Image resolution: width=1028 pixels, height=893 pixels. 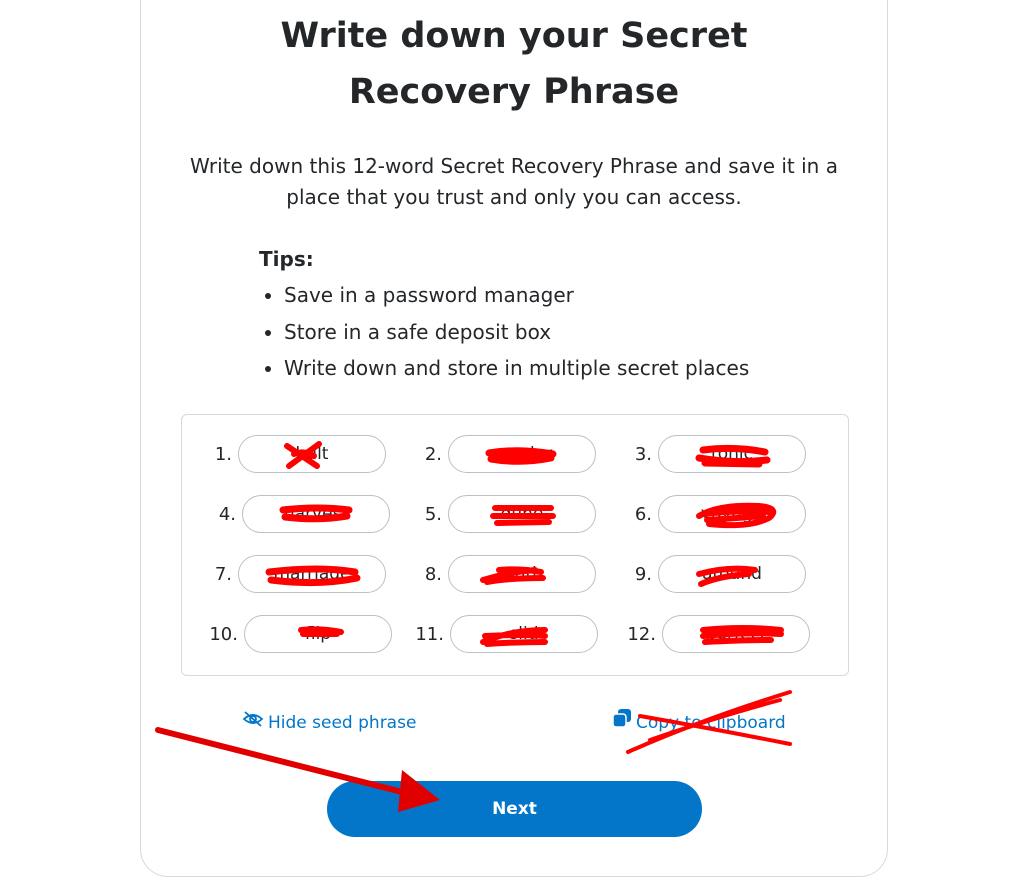 I want to click on tip-item: Store in a safe deposit box, so click(x=516, y=332).